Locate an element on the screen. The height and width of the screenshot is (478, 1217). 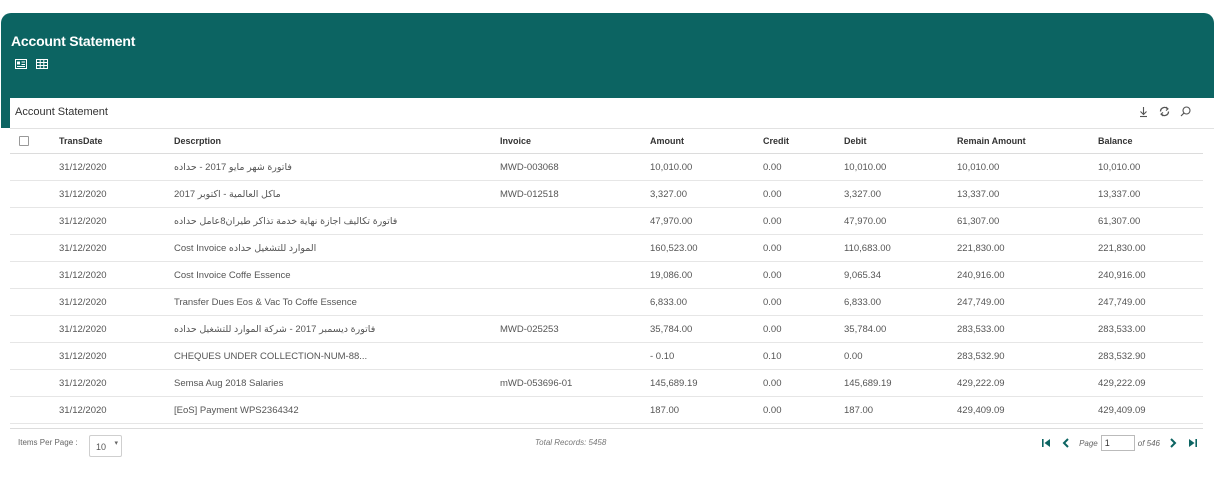
cell-remain-amount: 10,010.00 is located at coordinates (1027, 167).